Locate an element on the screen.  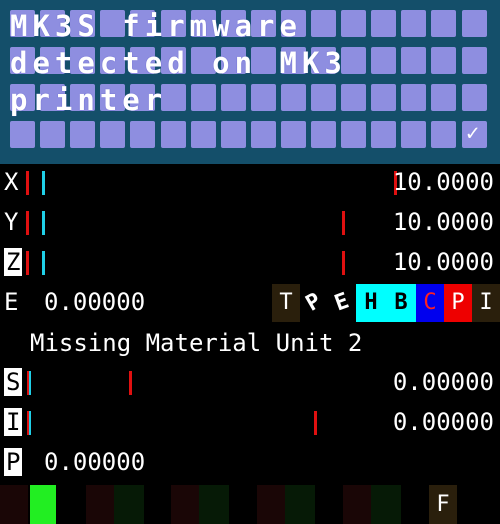
axis-y-red-marker is located at coordinates (27, 223).